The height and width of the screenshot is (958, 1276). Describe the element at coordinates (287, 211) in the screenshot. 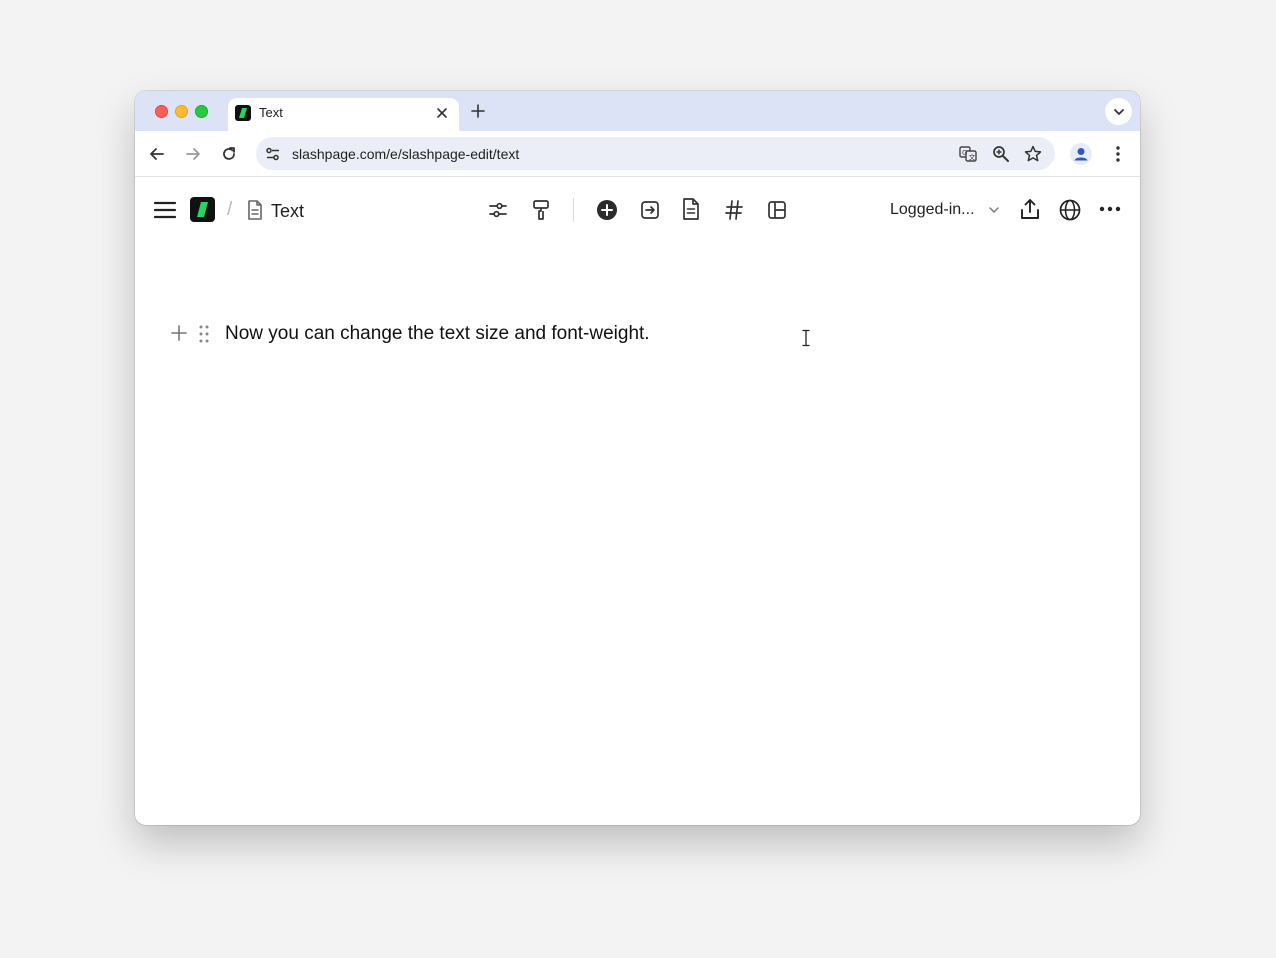

I see `page-title: Text` at that location.